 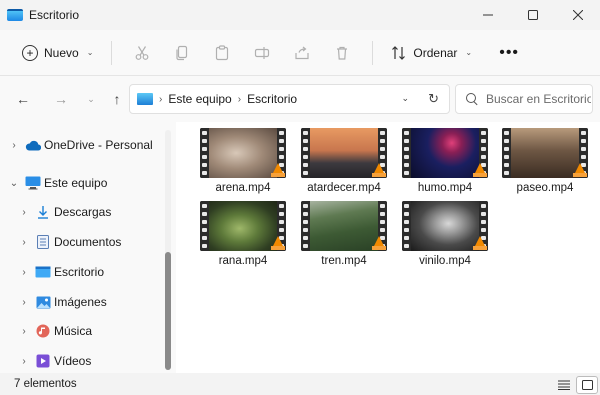 I want to click on refresh-icon: ↻, so click(x=433, y=99).